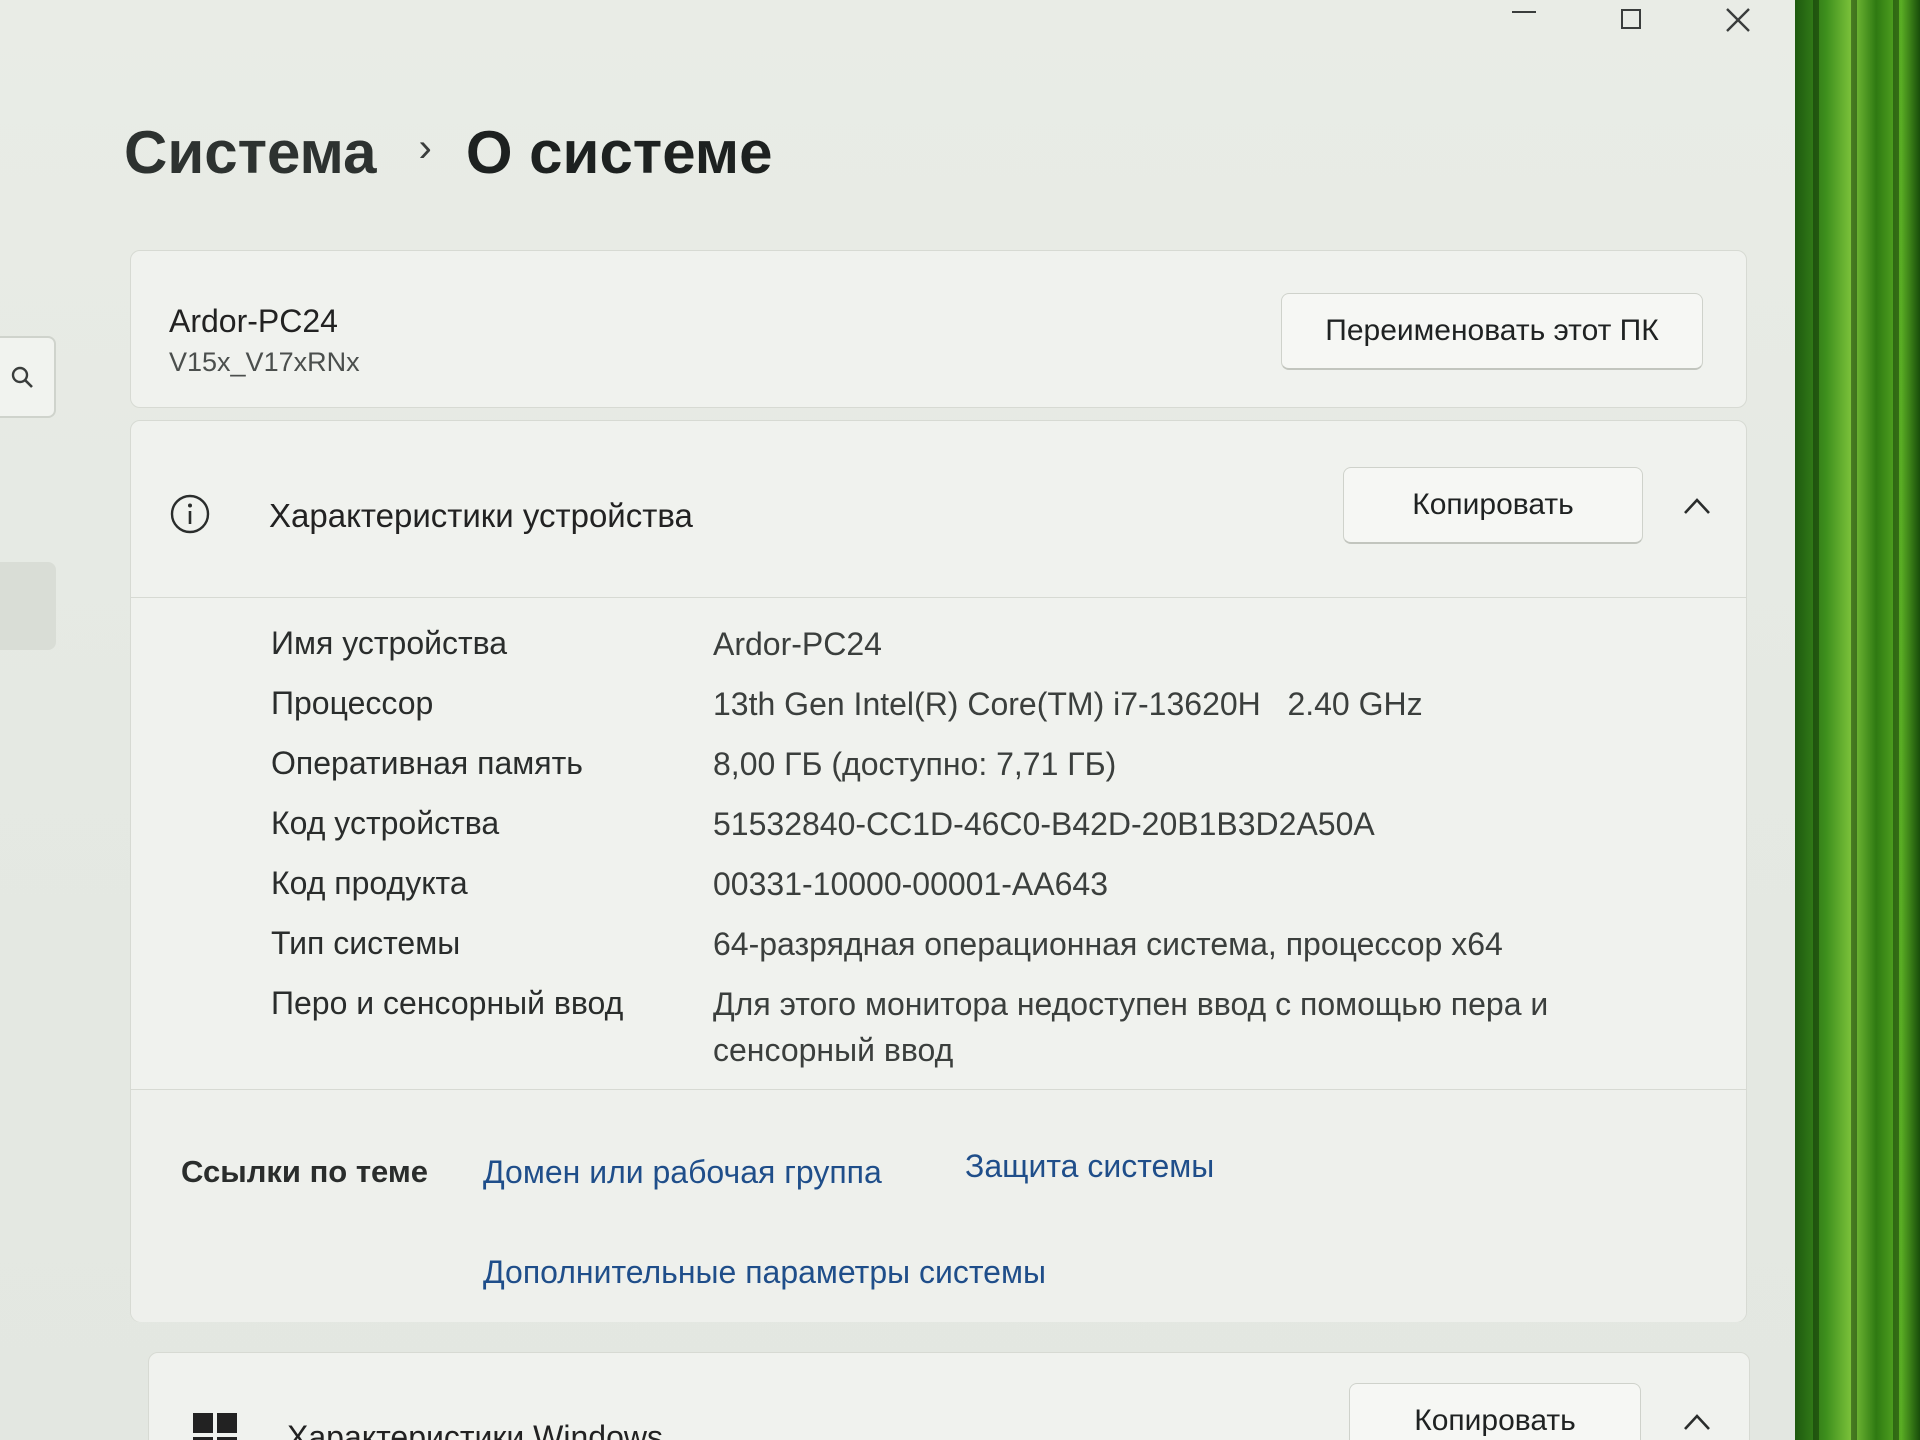 The width and height of the screenshot is (1920, 1440). What do you see at coordinates (22, 377) in the screenshot?
I see `search-icon` at bounding box center [22, 377].